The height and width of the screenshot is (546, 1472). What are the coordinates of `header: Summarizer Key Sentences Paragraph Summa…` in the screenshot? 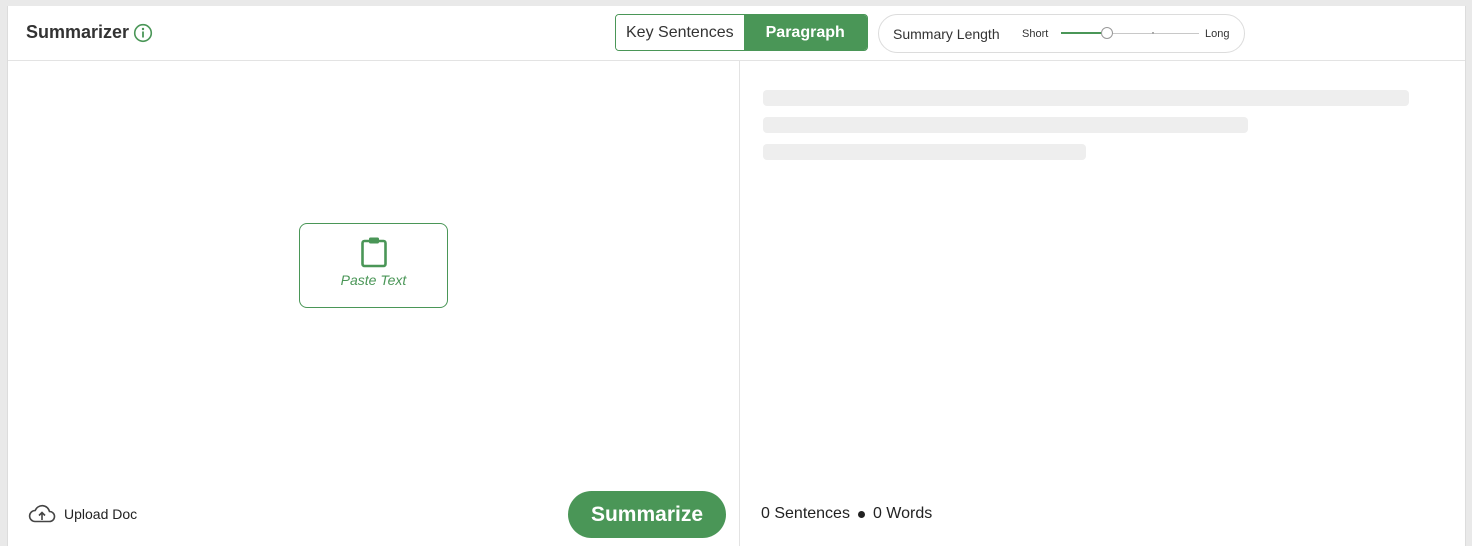 It's located at (736, 33).